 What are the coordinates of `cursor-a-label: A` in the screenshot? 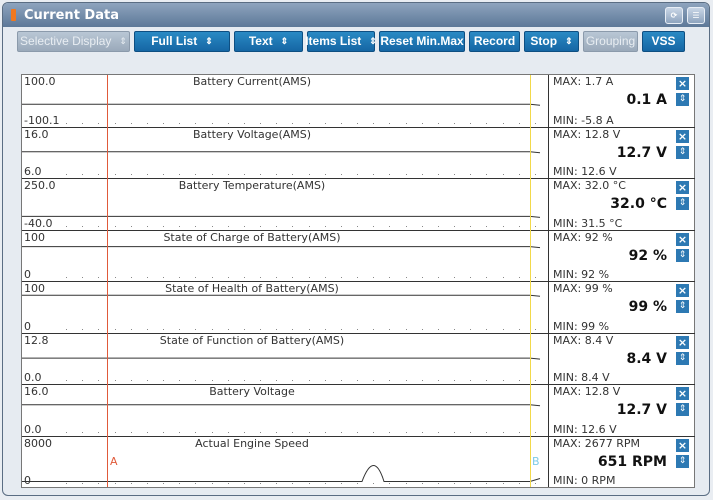 It's located at (114, 461).